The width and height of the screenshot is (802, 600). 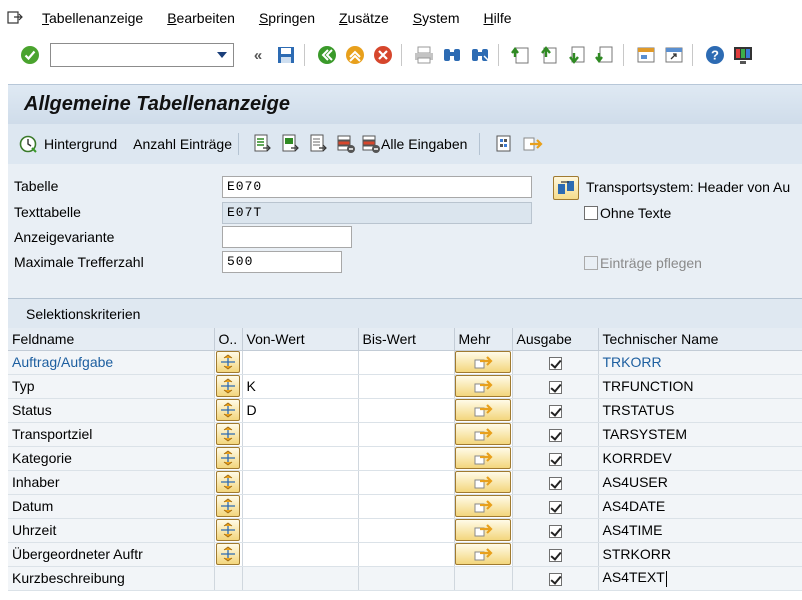 I want to click on background-button: Hintergrund, so click(x=67, y=144).